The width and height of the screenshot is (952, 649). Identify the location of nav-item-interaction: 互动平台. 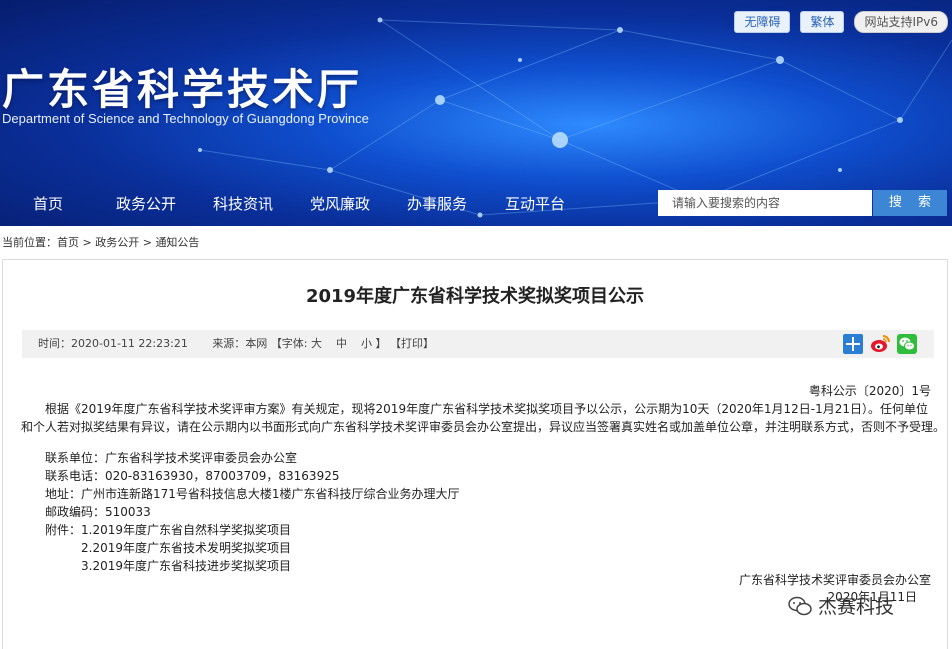
(535, 204).